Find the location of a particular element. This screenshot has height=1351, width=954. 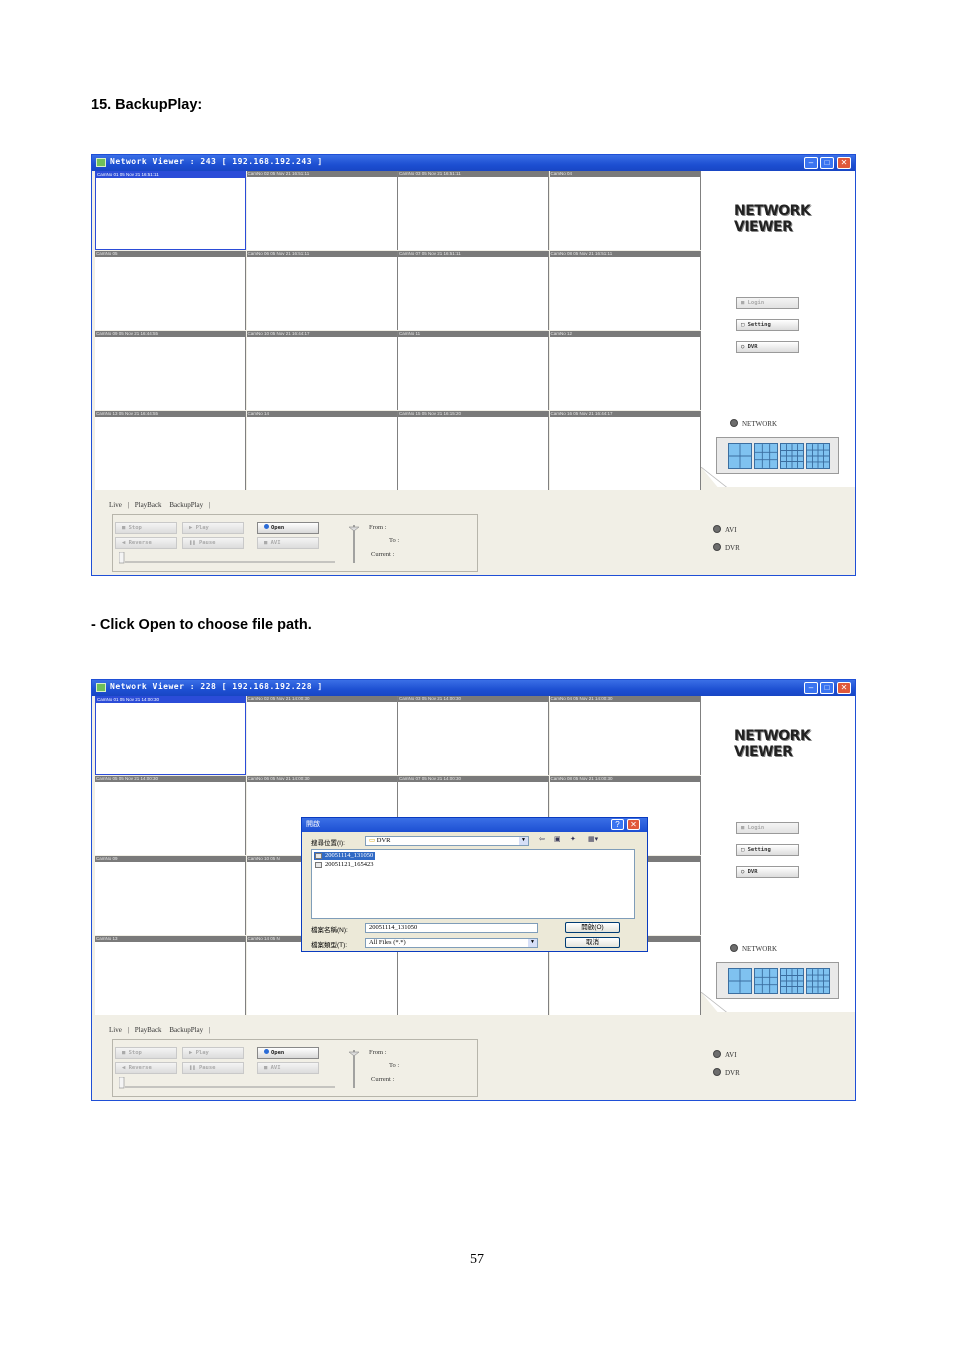

camera-view-12: CamNo 12 is located at coordinates (625, 370).